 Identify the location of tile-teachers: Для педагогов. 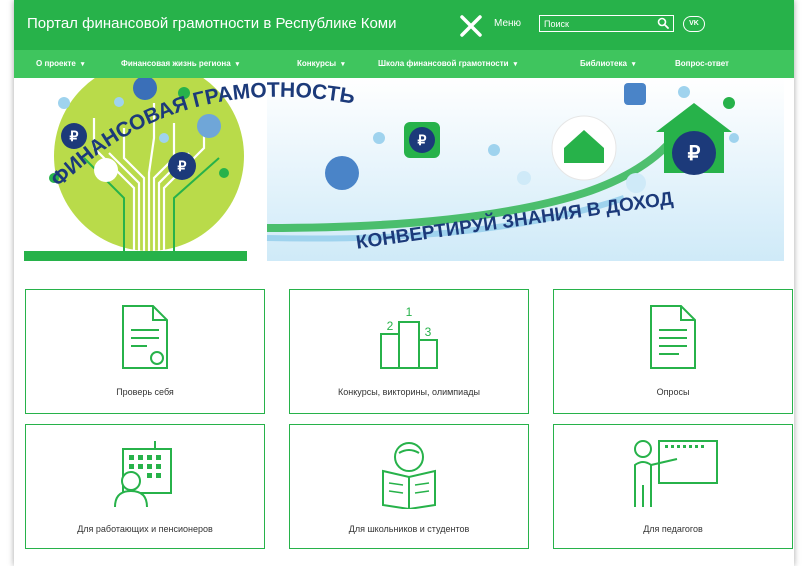
(673, 486).